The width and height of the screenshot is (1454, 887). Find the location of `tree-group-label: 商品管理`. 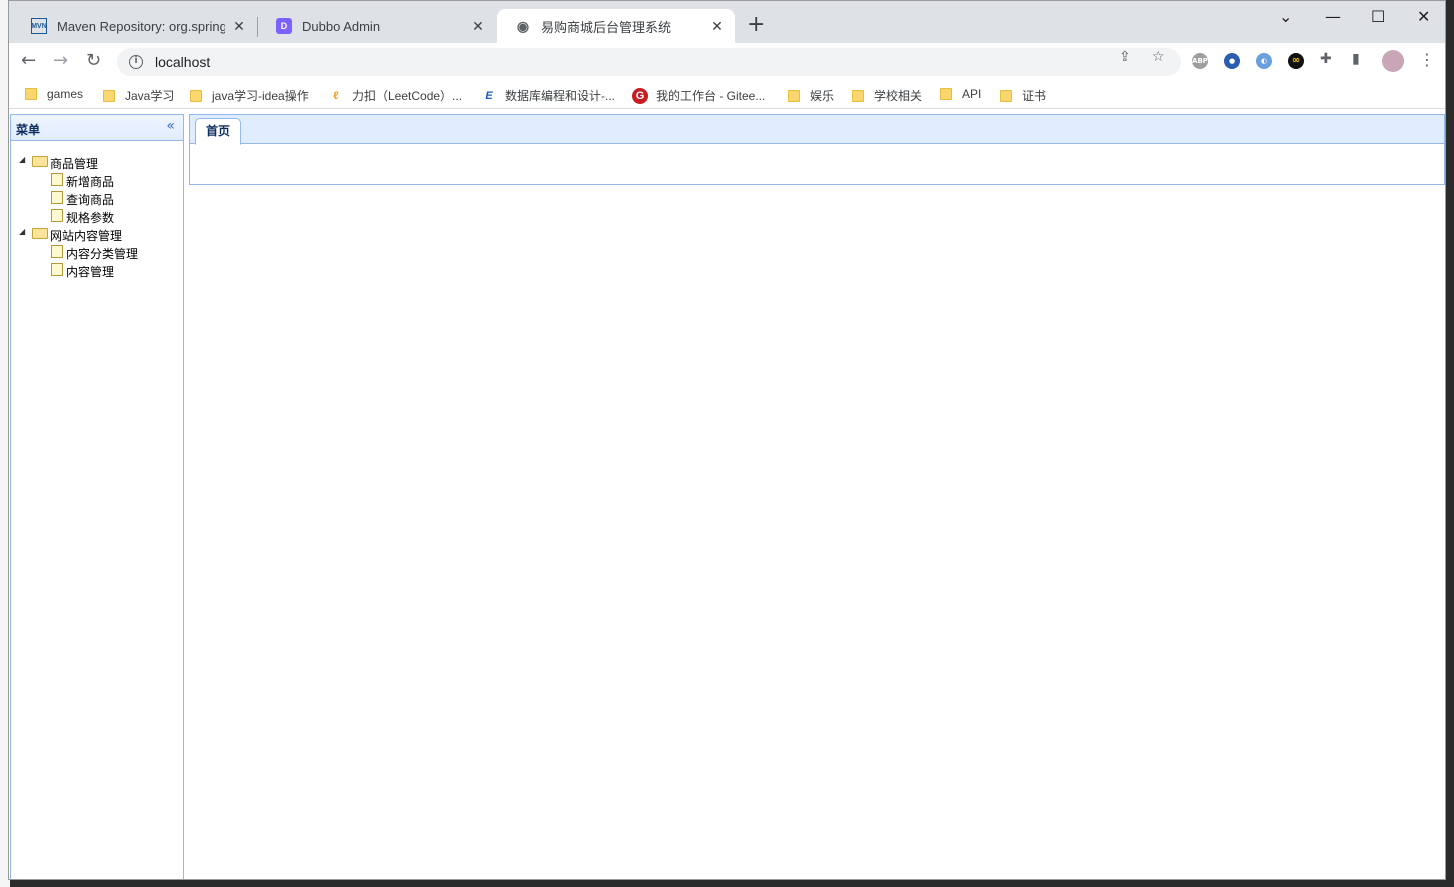

tree-group-label: 商品管理 is located at coordinates (74, 164).